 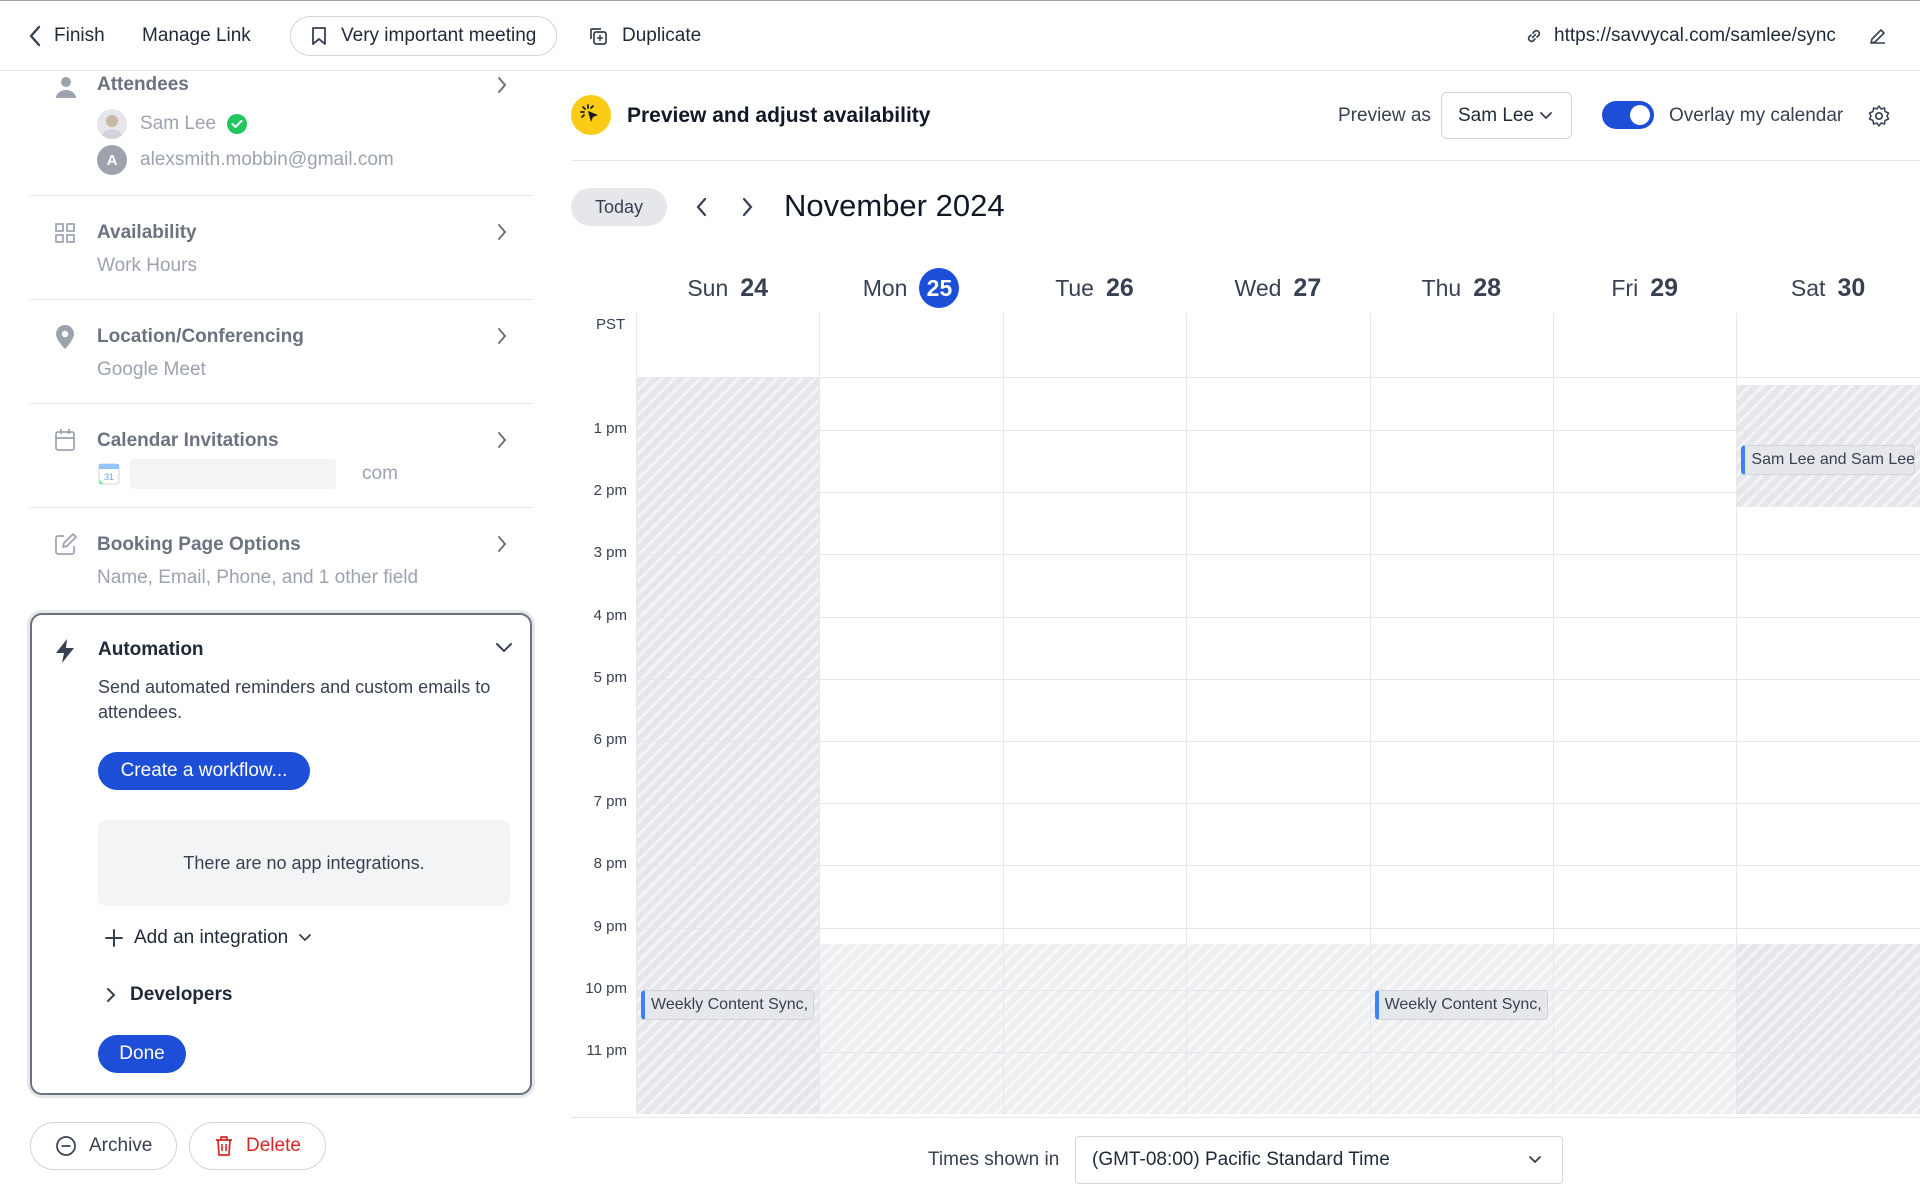 What do you see at coordinates (606, 1050) in the screenshot?
I see `hour-label: 11 pm` at bounding box center [606, 1050].